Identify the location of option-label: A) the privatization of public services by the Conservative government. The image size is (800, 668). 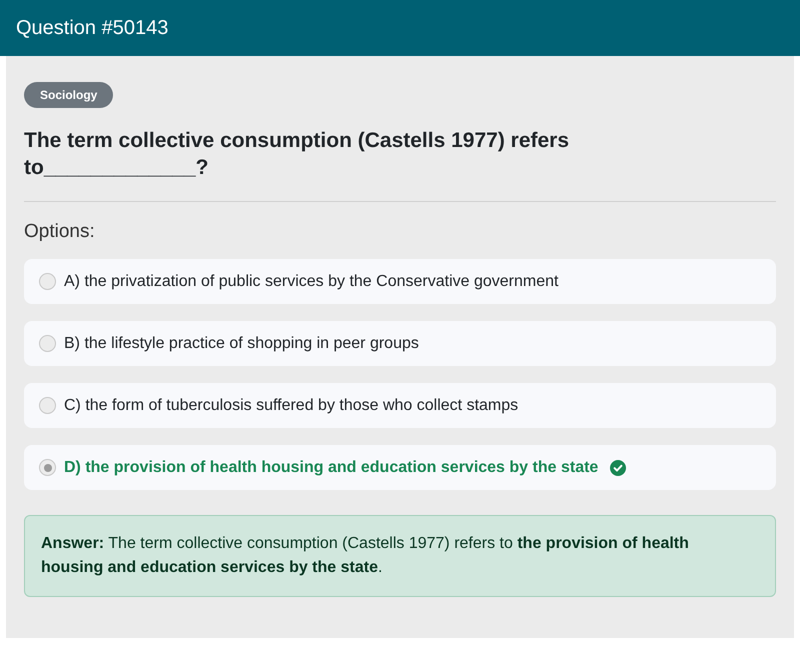
(311, 282).